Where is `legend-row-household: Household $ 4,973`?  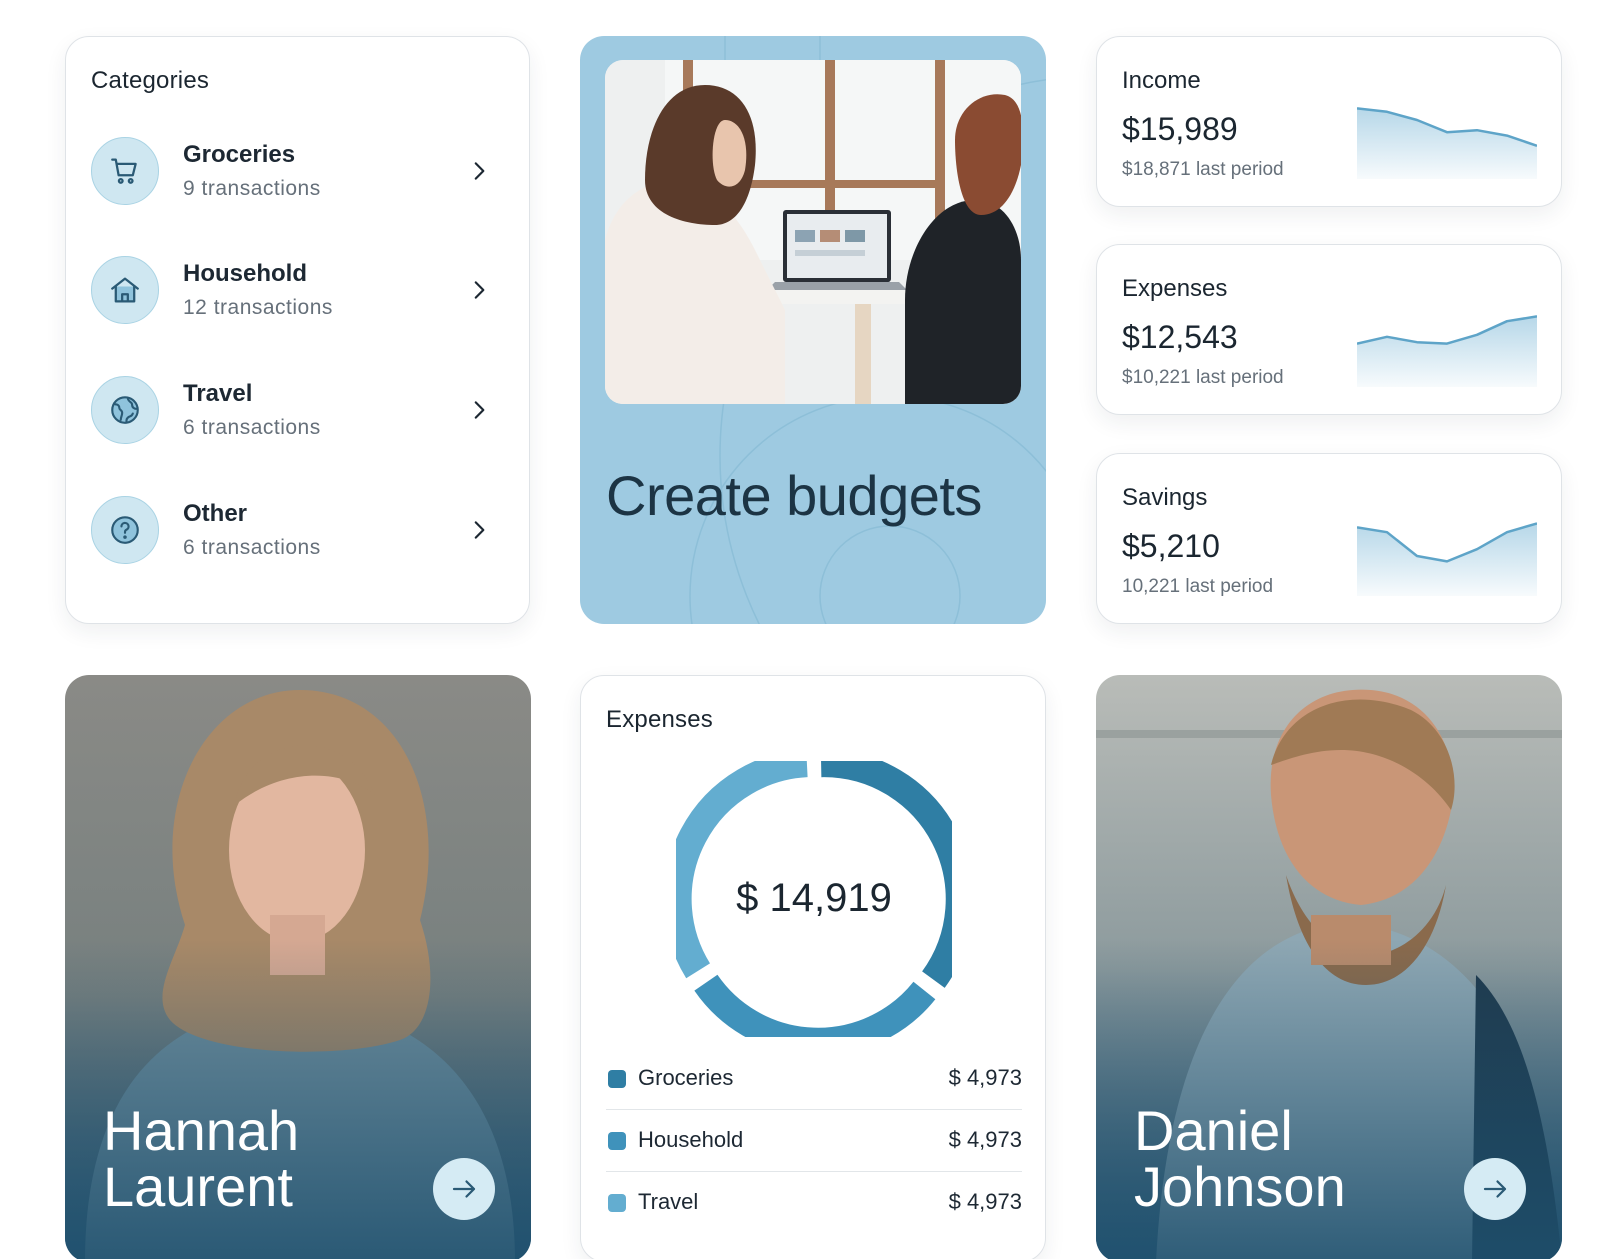
legend-row-household: Household $ 4,973 is located at coordinates (814, 1141).